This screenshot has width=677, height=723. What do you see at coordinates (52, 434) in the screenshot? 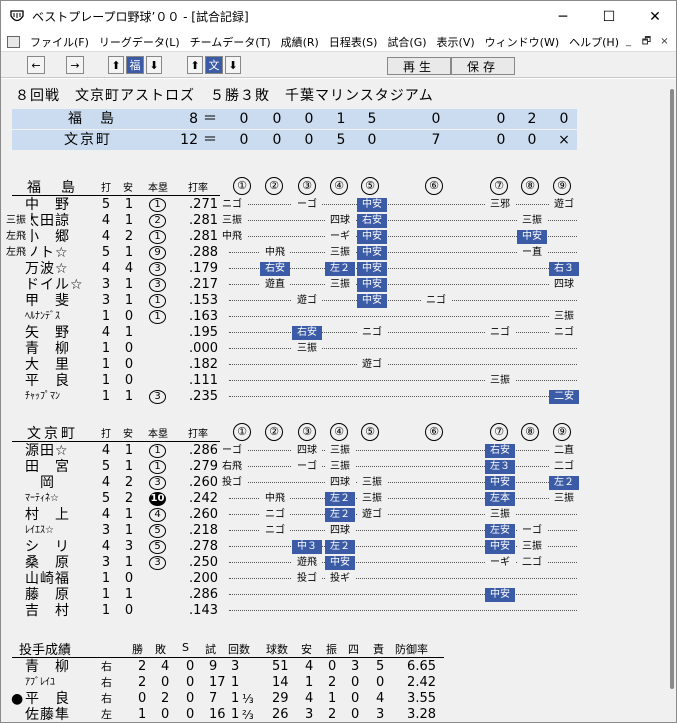
I see `team-name: 文京町` at bounding box center [52, 434].